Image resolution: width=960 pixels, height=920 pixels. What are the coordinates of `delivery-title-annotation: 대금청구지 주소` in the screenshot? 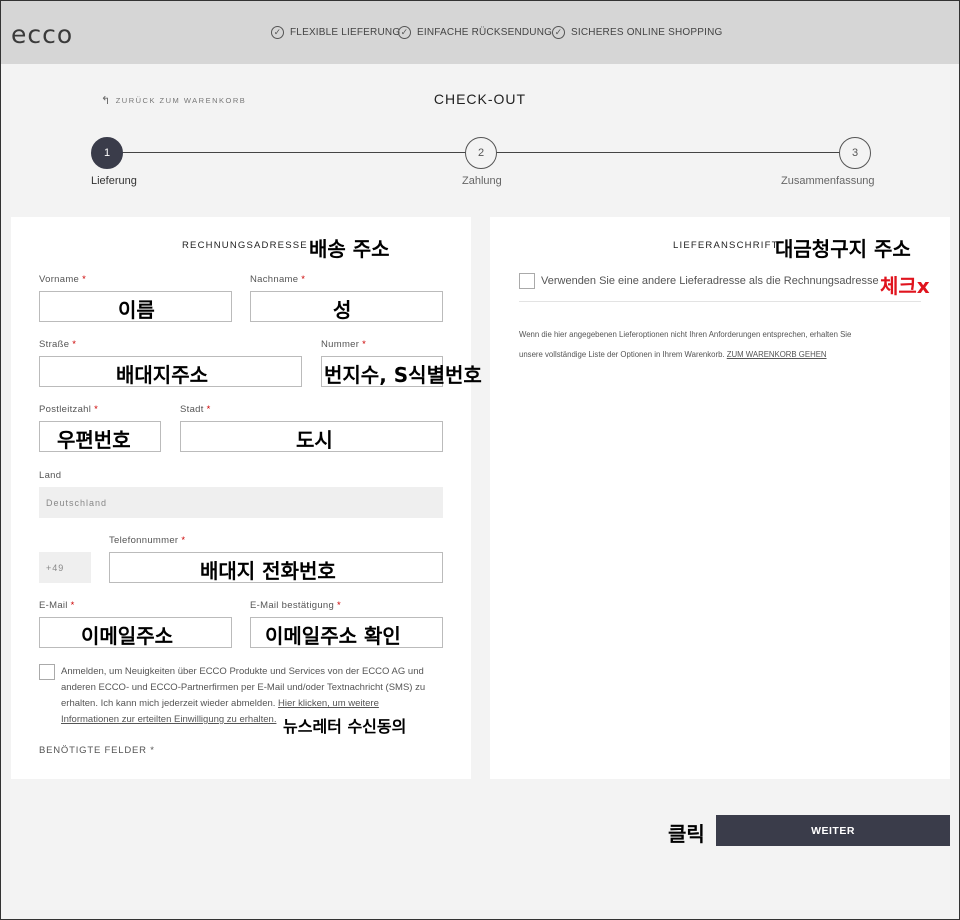 It's located at (843, 249).